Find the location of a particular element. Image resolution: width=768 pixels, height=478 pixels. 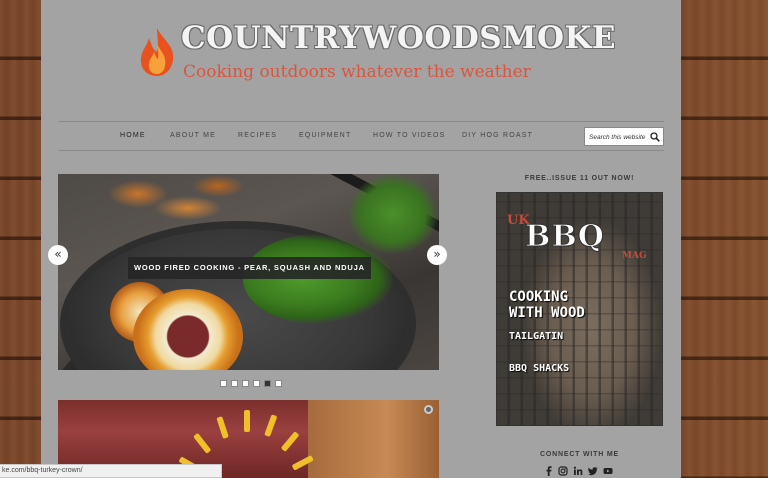

magazine-headline-2: WITH WOOD is located at coordinates (547, 313).